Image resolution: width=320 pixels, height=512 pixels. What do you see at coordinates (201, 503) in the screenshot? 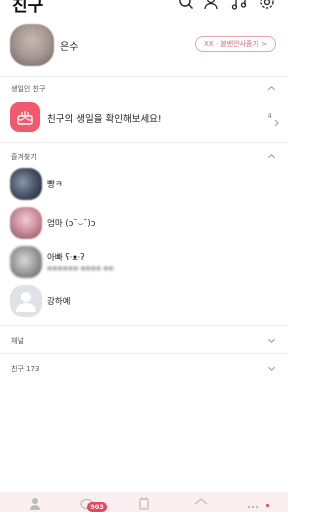
I see `shopping-tab-icon` at bounding box center [201, 503].